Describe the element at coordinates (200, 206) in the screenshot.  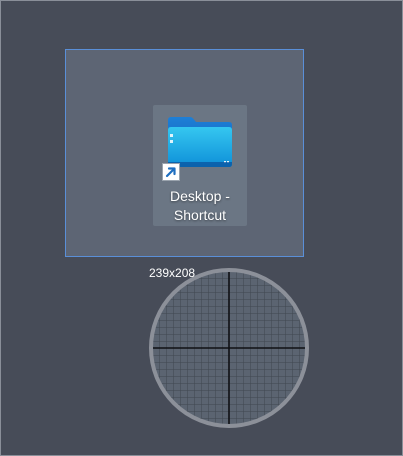
I see `shortcut-label: Desktop - Shortcut` at that location.